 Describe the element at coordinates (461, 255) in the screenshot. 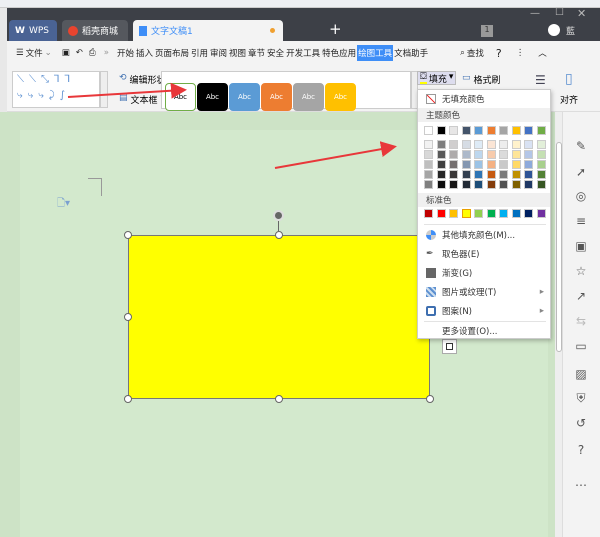

I see `eyedropper-label: 取色器(E)` at that location.